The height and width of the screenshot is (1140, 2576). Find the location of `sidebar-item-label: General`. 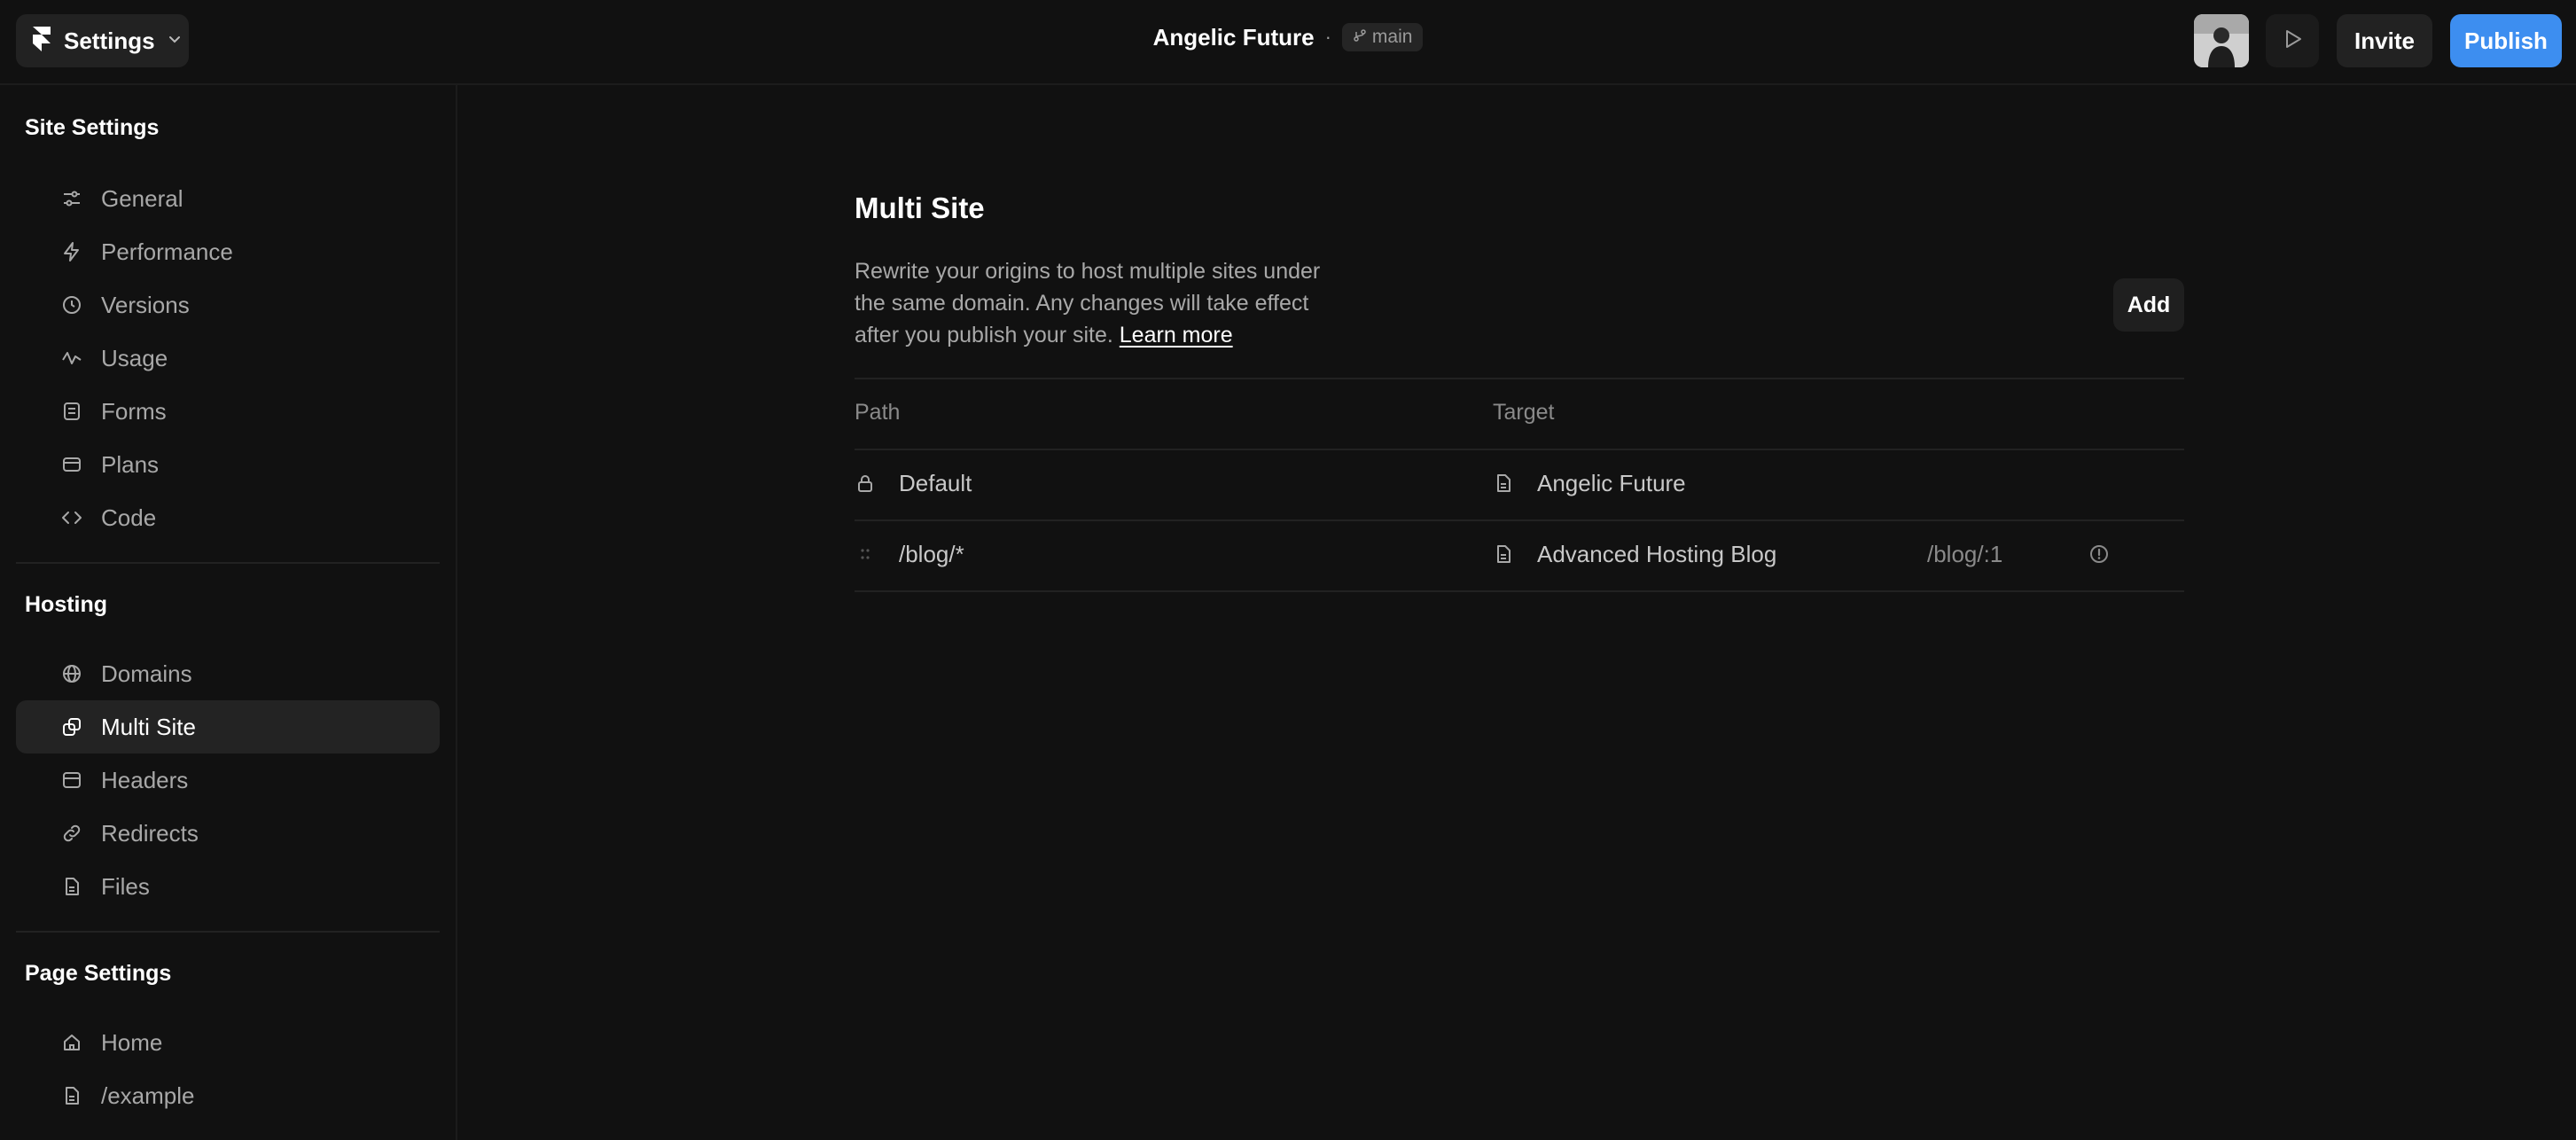

sidebar-item-label: General is located at coordinates (142, 198).